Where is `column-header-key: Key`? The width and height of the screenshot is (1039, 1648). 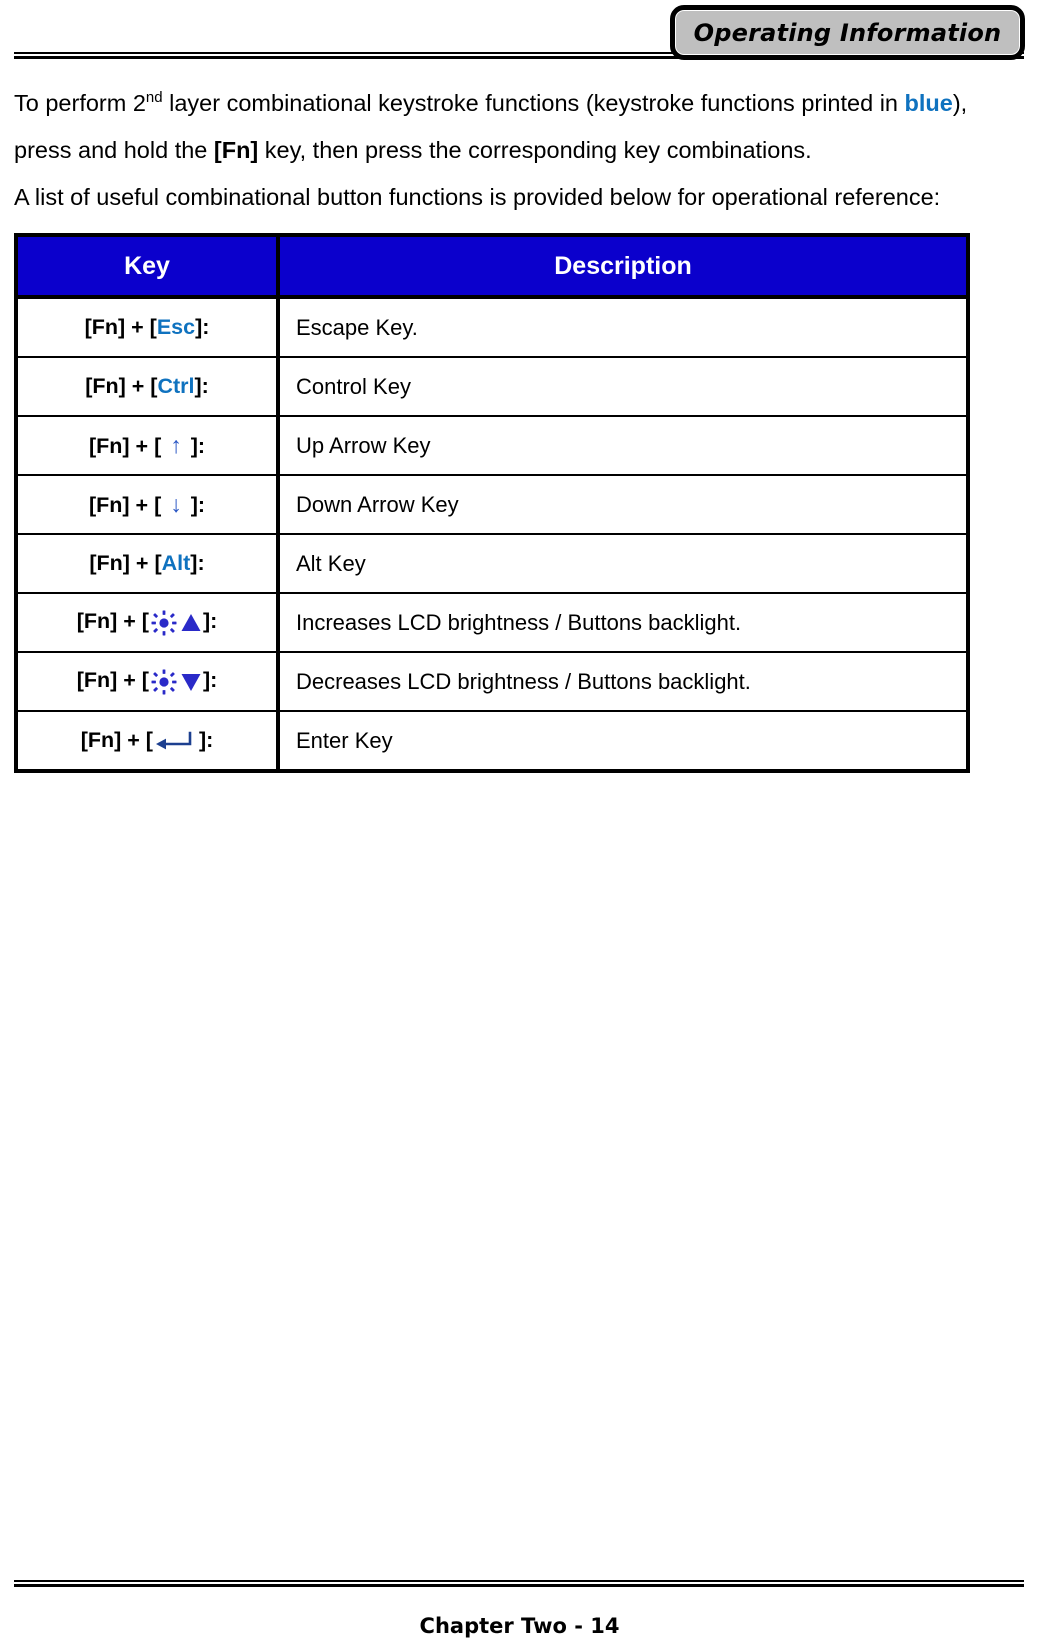 column-header-key: Key is located at coordinates (148, 267).